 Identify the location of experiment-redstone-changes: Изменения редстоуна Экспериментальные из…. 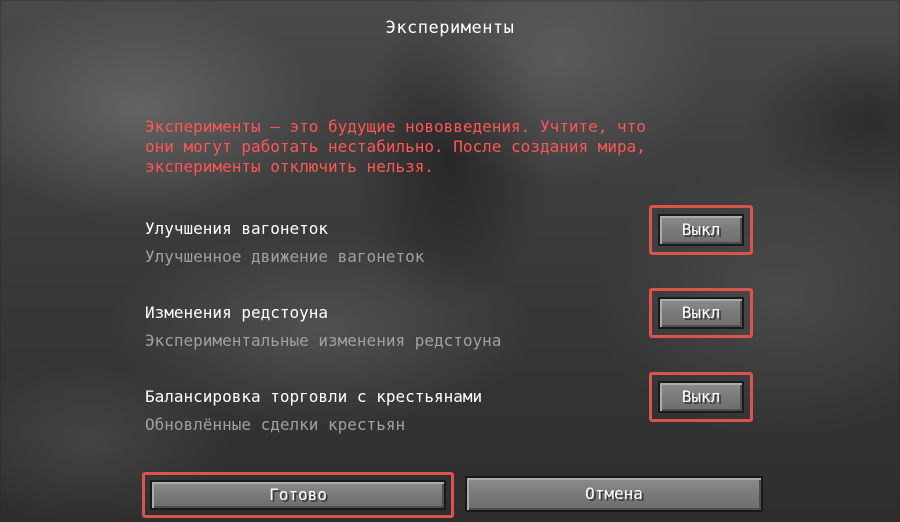
(385, 327).